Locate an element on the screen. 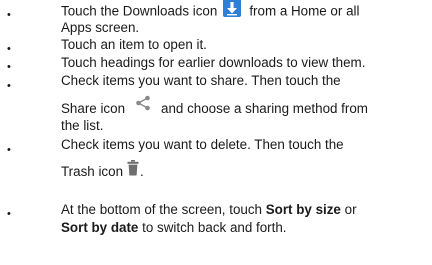 The height and width of the screenshot is (265, 432). sort-by-size-label: Sort by size is located at coordinates (303, 209).